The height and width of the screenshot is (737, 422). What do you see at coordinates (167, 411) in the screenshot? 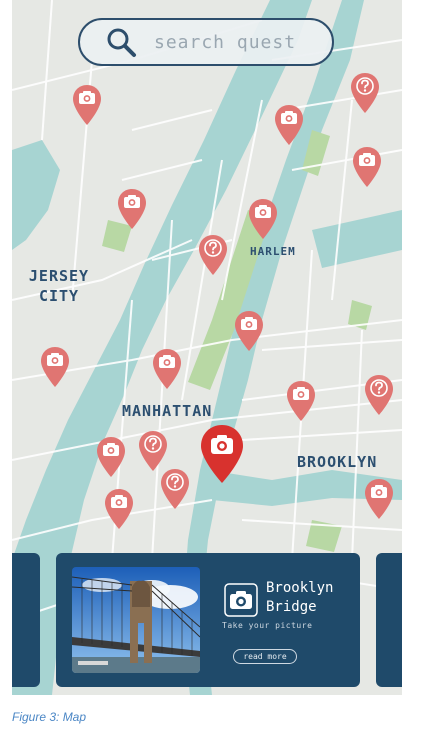
I see `label-manhattan: MANHATTAN` at bounding box center [167, 411].